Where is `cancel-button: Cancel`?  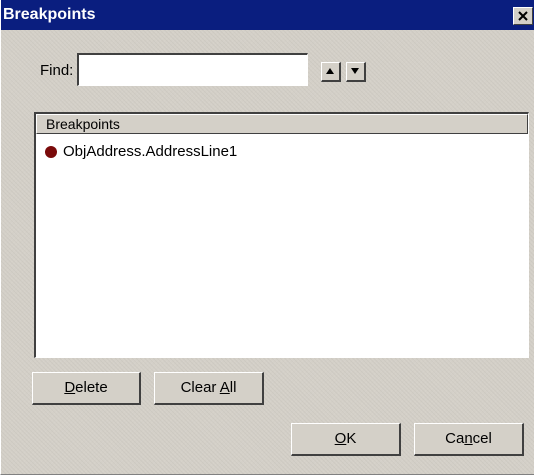 cancel-button: Cancel is located at coordinates (469, 439).